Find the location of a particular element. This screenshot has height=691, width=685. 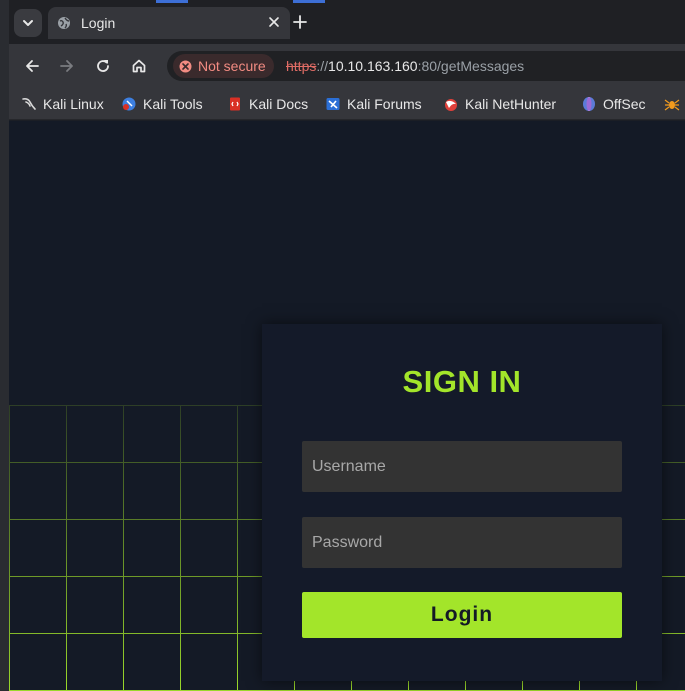

username-field is located at coordinates (462, 466).